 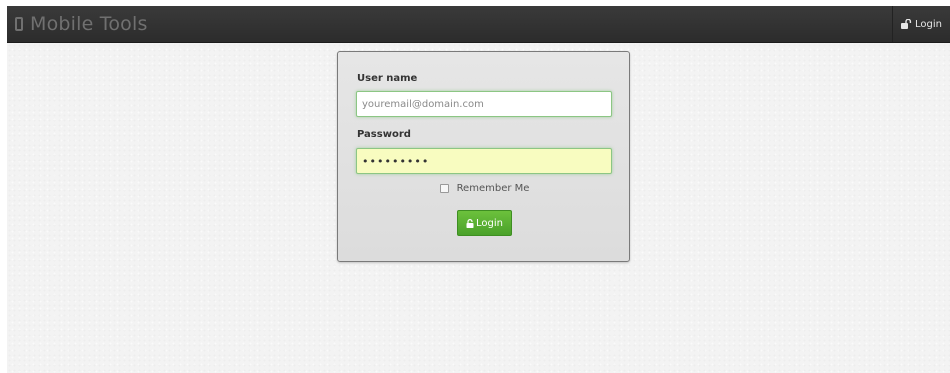 What do you see at coordinates (489, 223) in the screenshot?
I see `login-button-label: Login` at bounding box center [489, 223].